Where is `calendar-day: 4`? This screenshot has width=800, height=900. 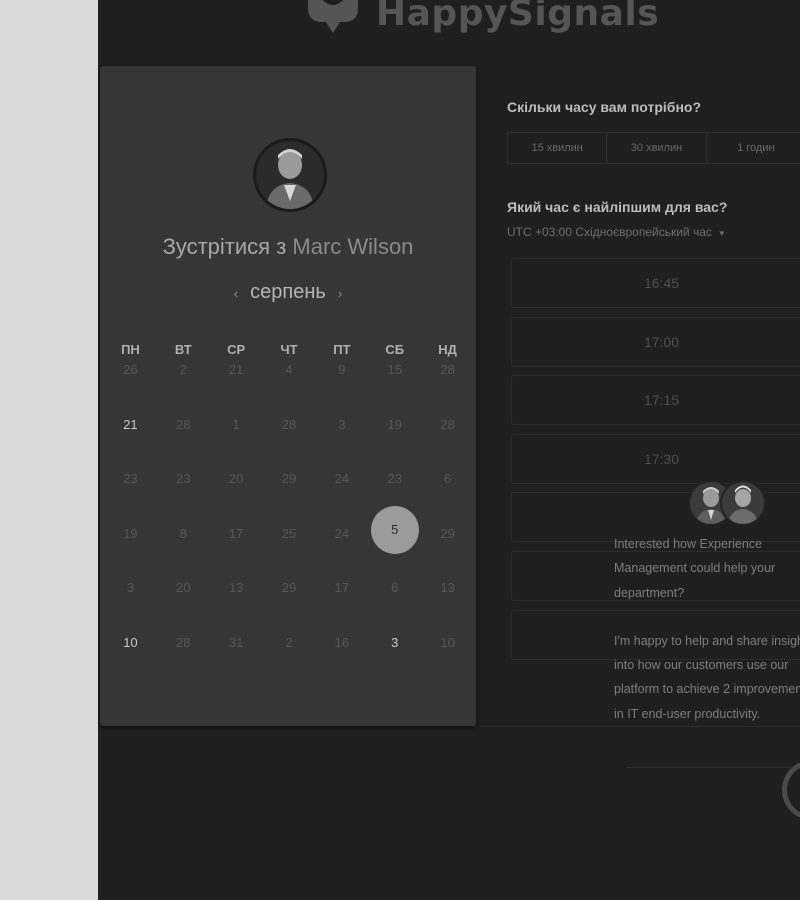 calendar-day: 4 is located at coordinates (289, 389).